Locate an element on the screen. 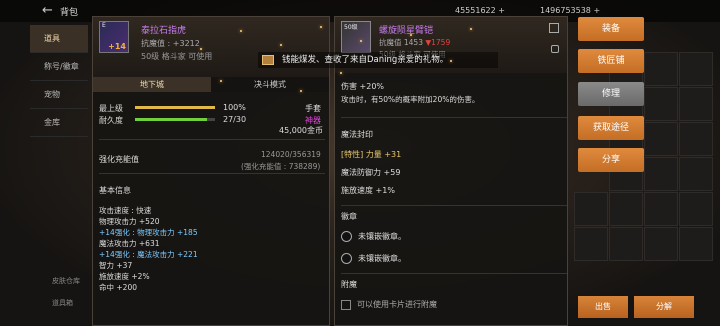  charge-value: 124020/356319 is located at coordinates (291, 154).